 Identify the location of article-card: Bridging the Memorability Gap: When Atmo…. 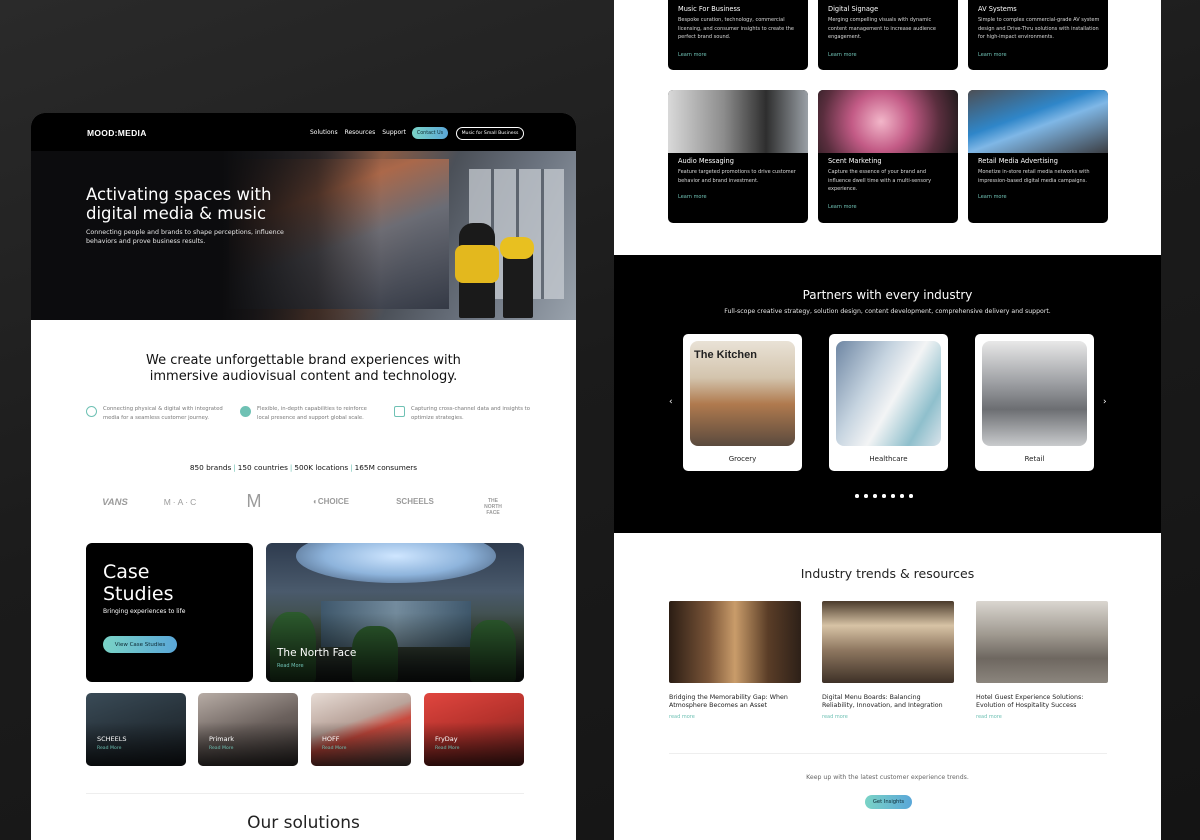
(735, 660).